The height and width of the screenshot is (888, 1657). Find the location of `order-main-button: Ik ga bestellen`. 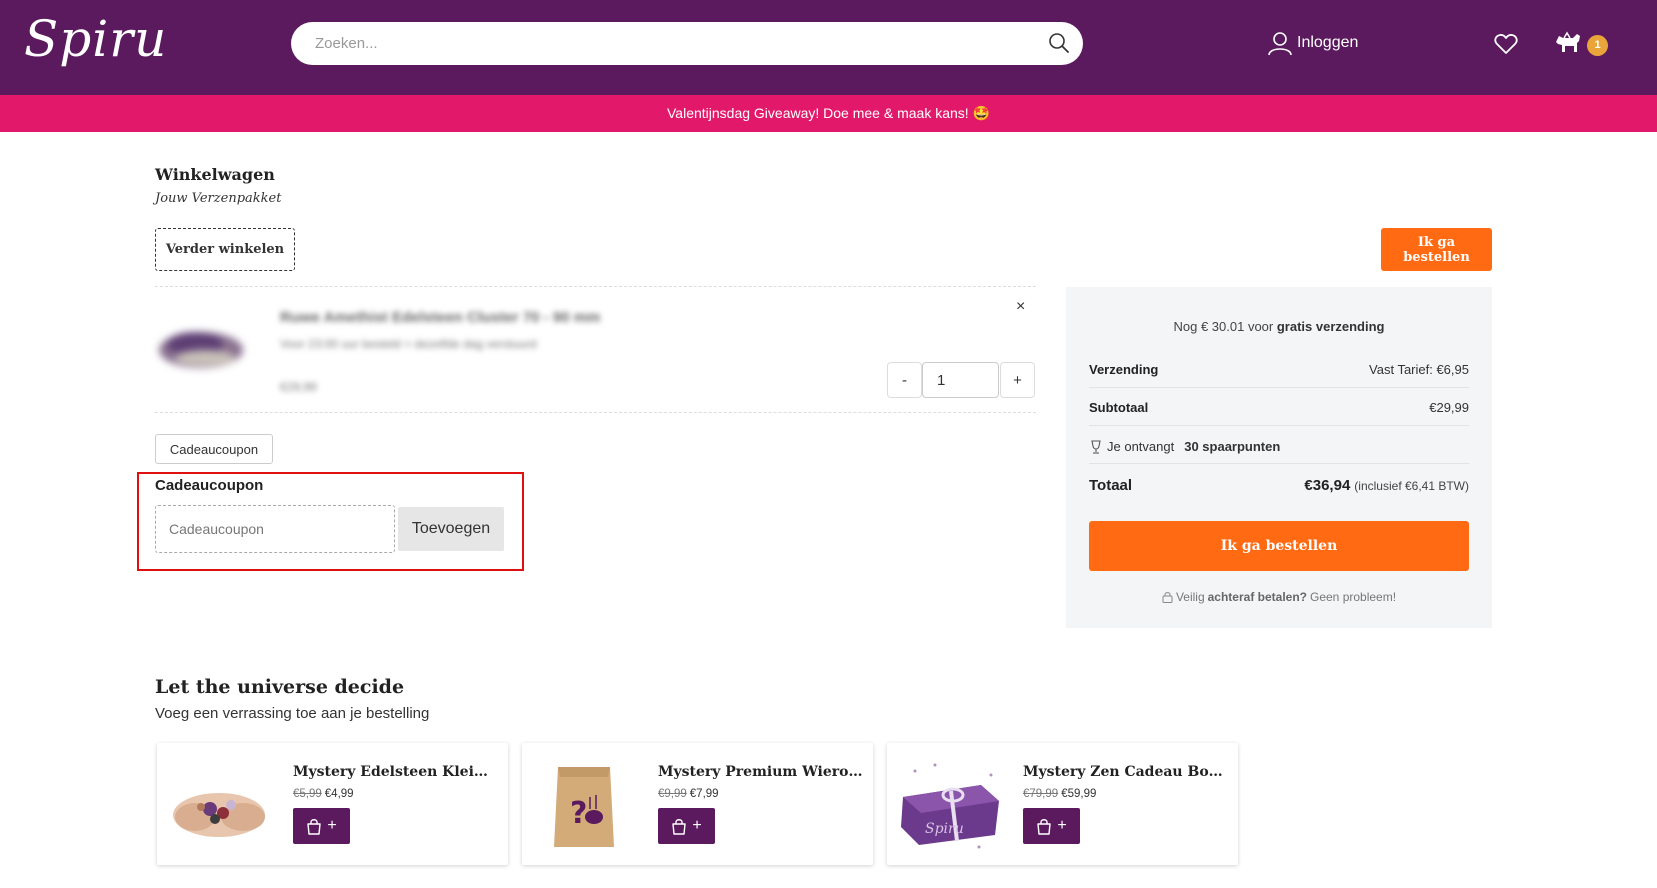

order-main-button: Ik ga bestellen is located at coordinates (1279, 546).